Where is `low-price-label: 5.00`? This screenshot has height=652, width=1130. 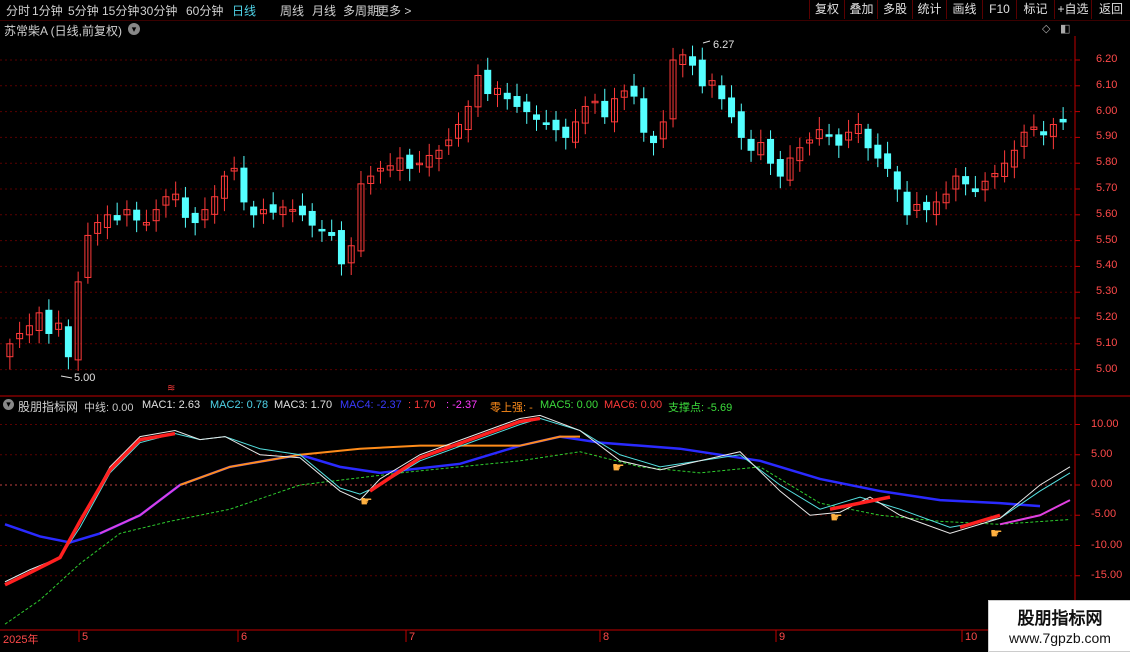 low-price-label: 5.00 is located at coordinates (85, 378).